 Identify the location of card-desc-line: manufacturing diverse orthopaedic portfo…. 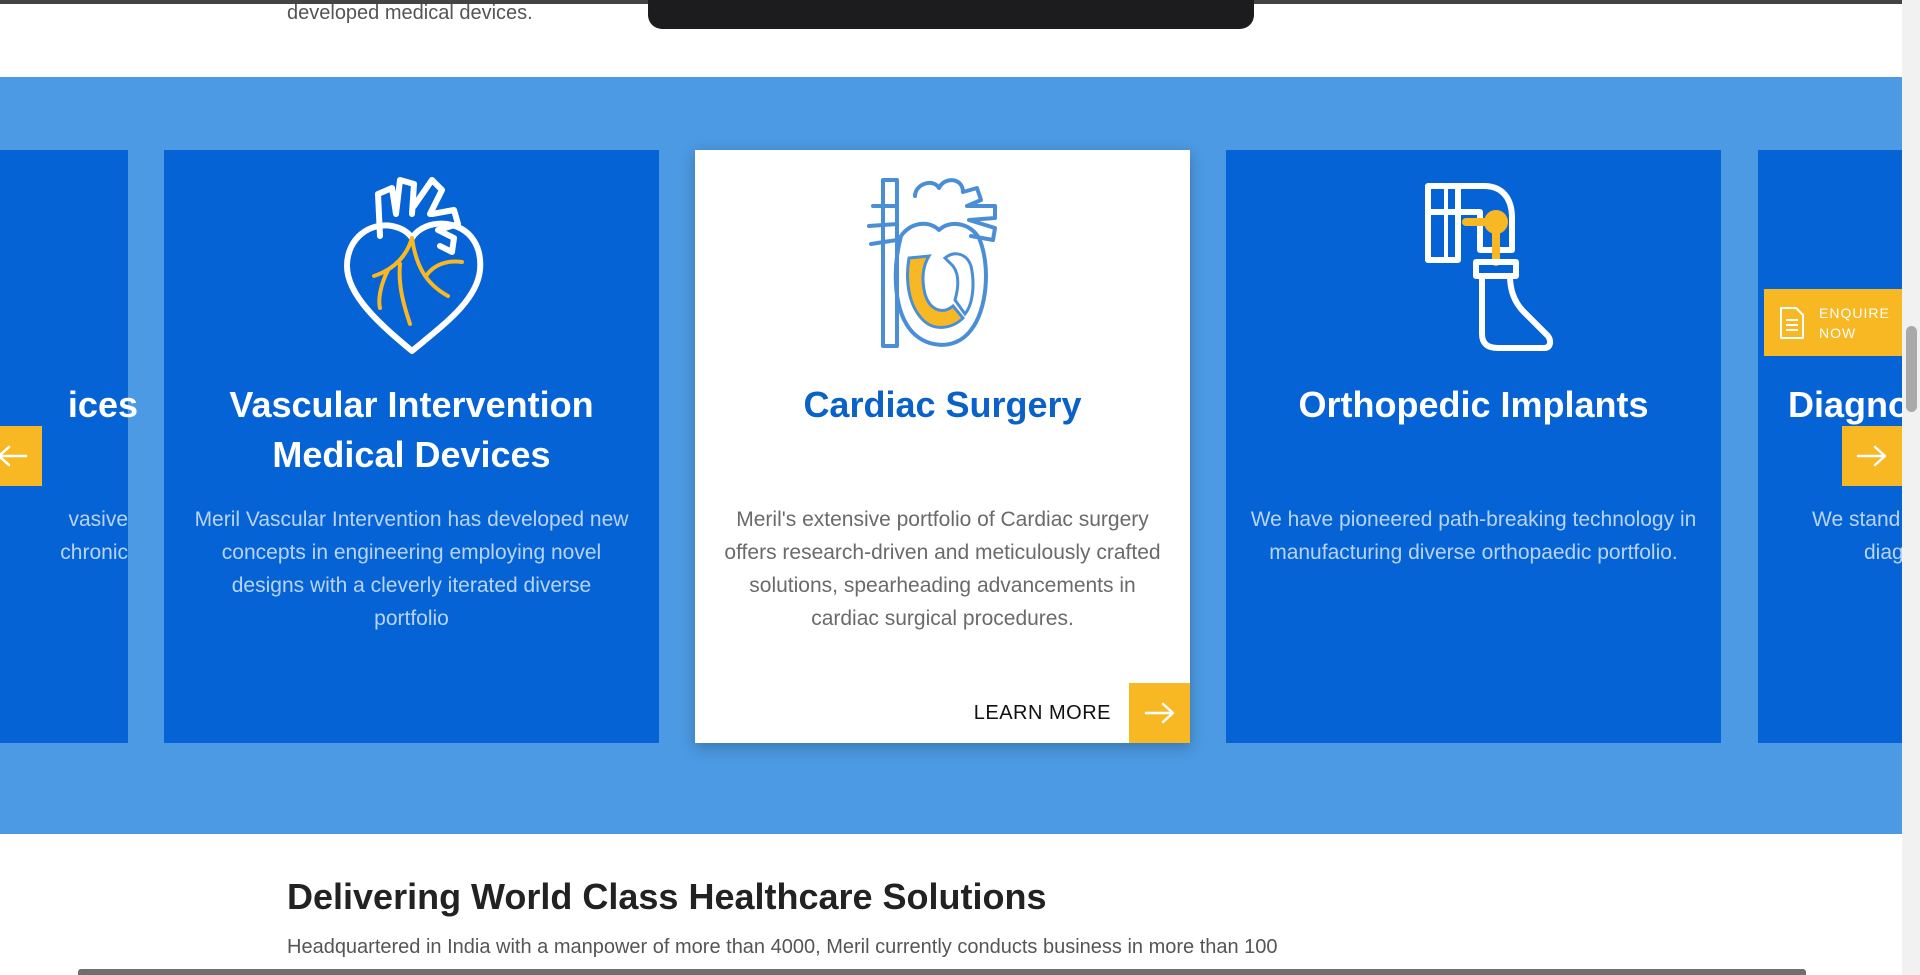
(1473, 552).